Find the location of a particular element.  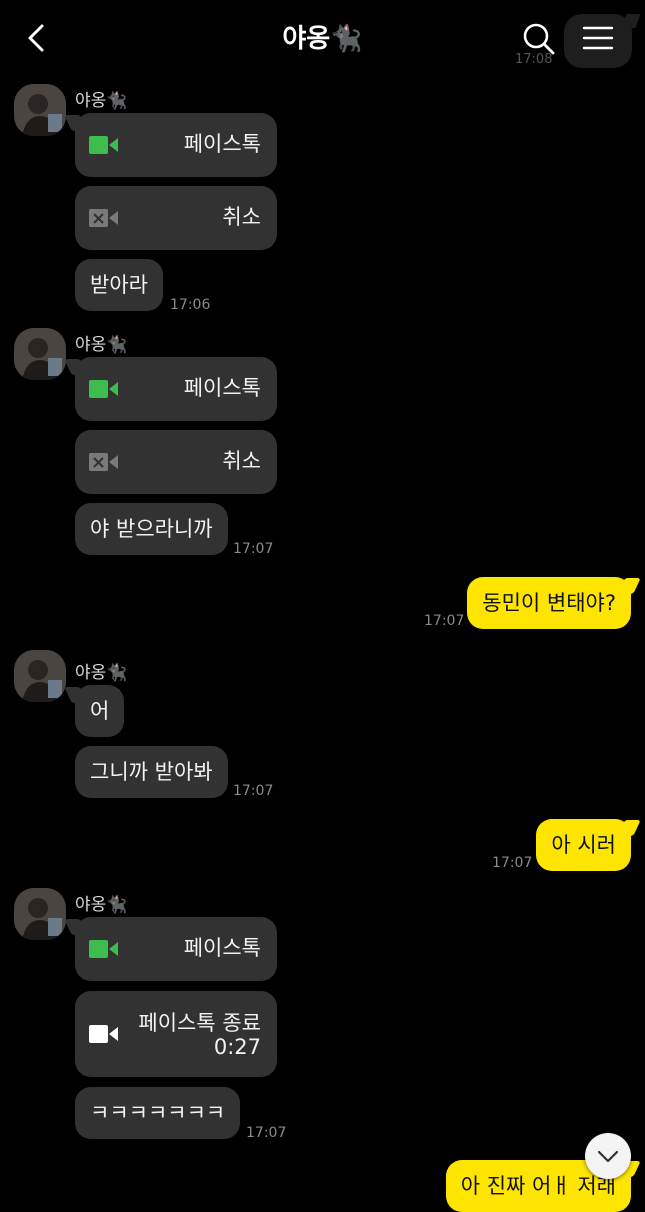

my-message-text: 아 시러 is located at coordinates (583, 845).